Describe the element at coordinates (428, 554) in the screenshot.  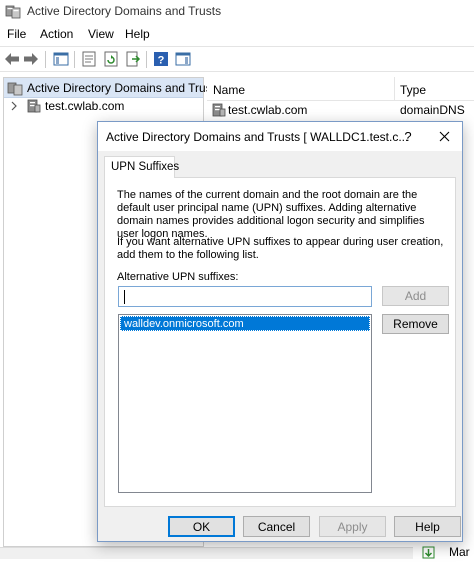
I see `taskbar-app-icon` at that location.